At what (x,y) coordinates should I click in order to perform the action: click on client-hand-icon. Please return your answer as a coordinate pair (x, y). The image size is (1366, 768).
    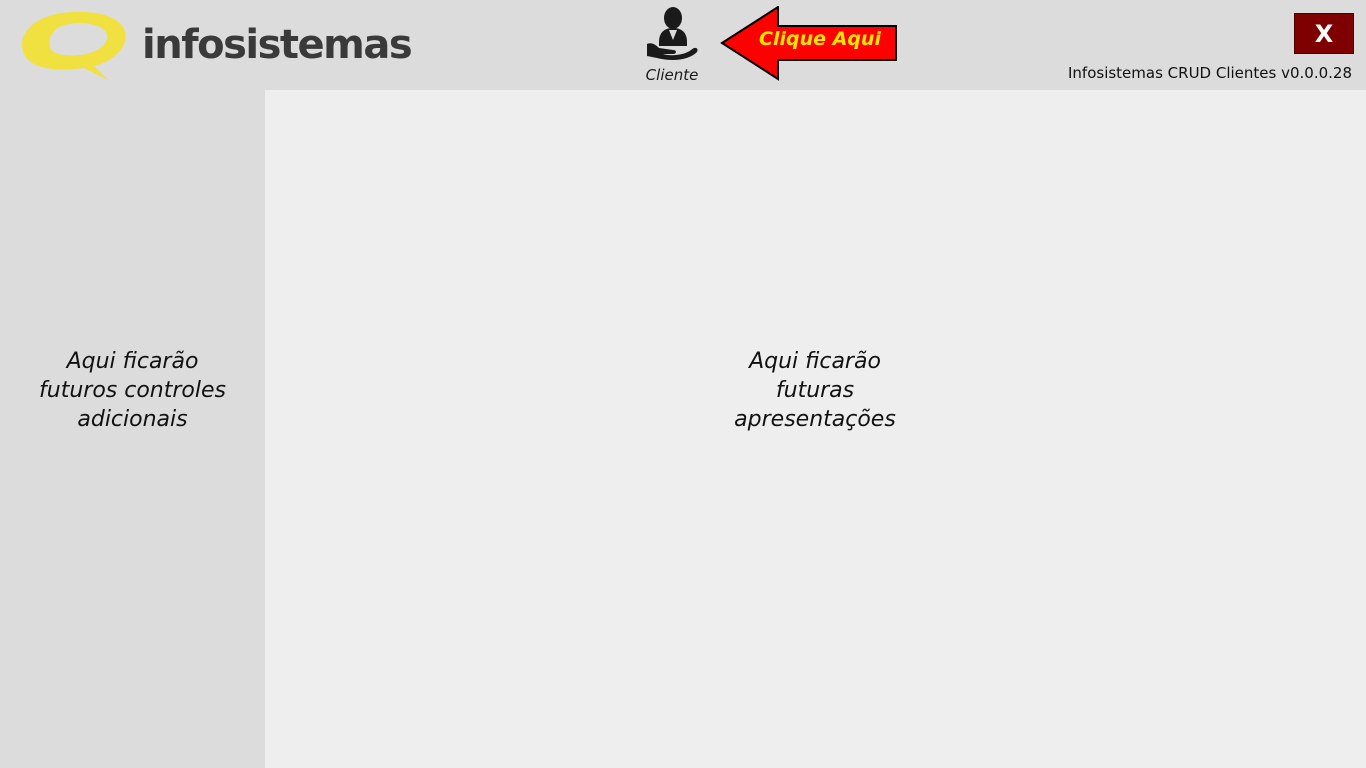
    Looking at the image, I should click on (672, 33).